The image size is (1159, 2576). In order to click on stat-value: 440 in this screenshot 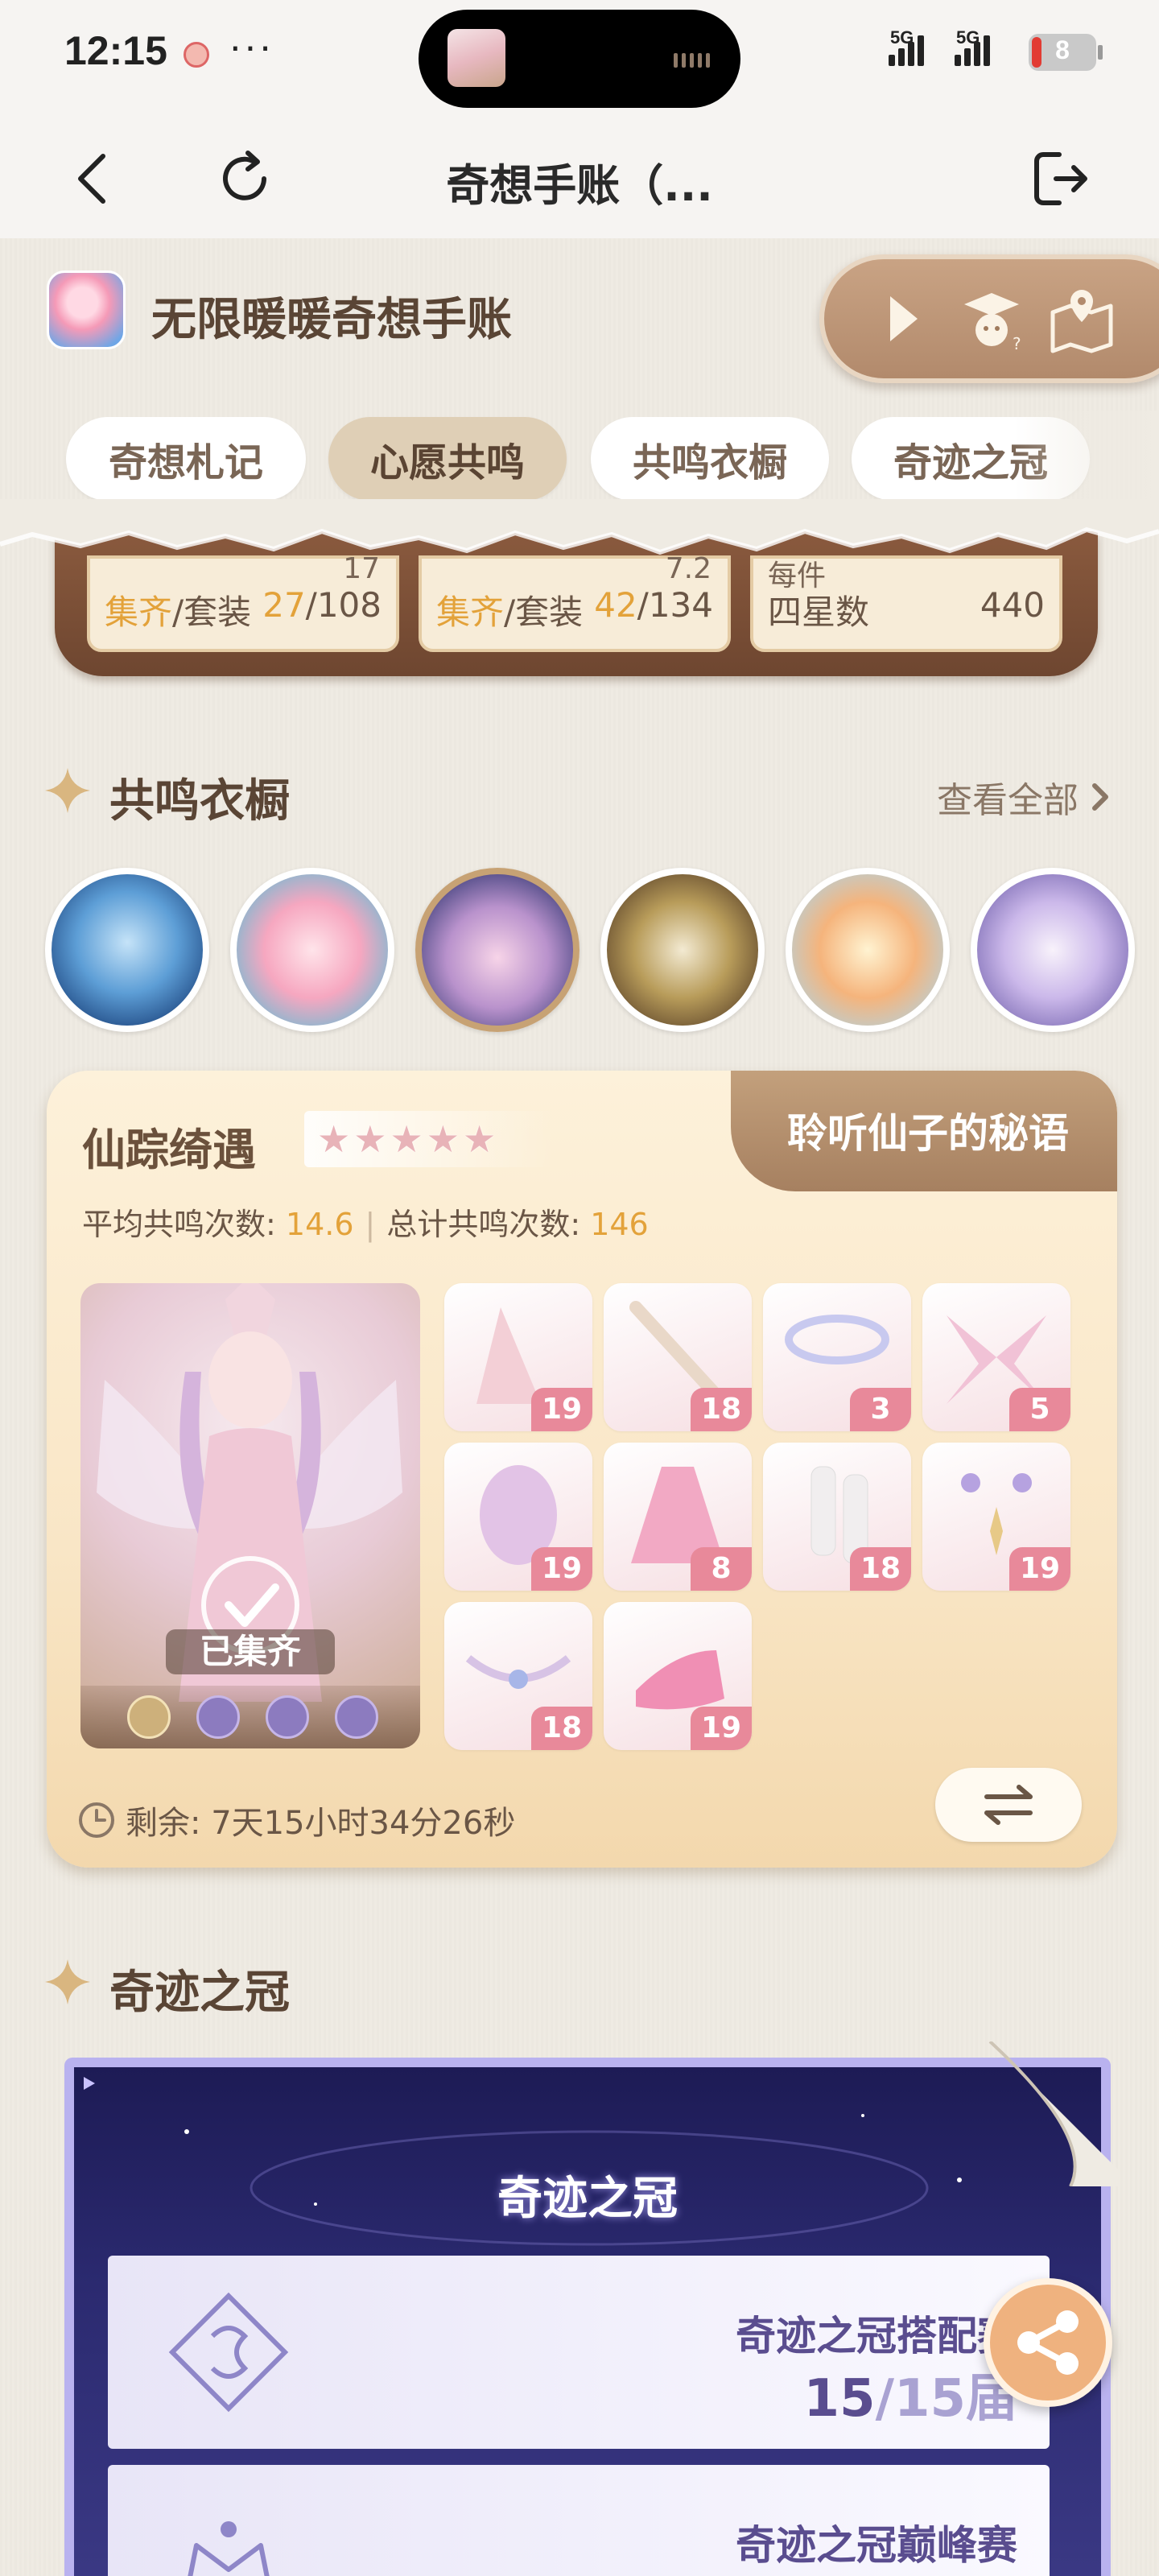, I will do `click(1012, 605)`.